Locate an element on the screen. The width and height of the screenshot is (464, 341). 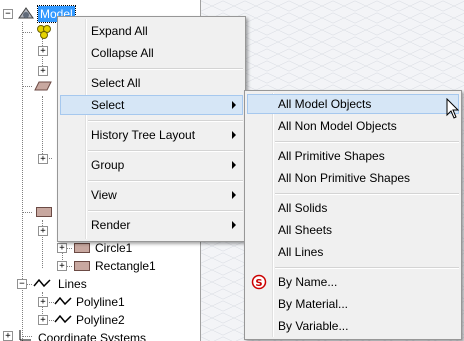
menu-item-all-non-primitive-shapes: All Non Primitive Shapes is located at coordinates (353, 178).